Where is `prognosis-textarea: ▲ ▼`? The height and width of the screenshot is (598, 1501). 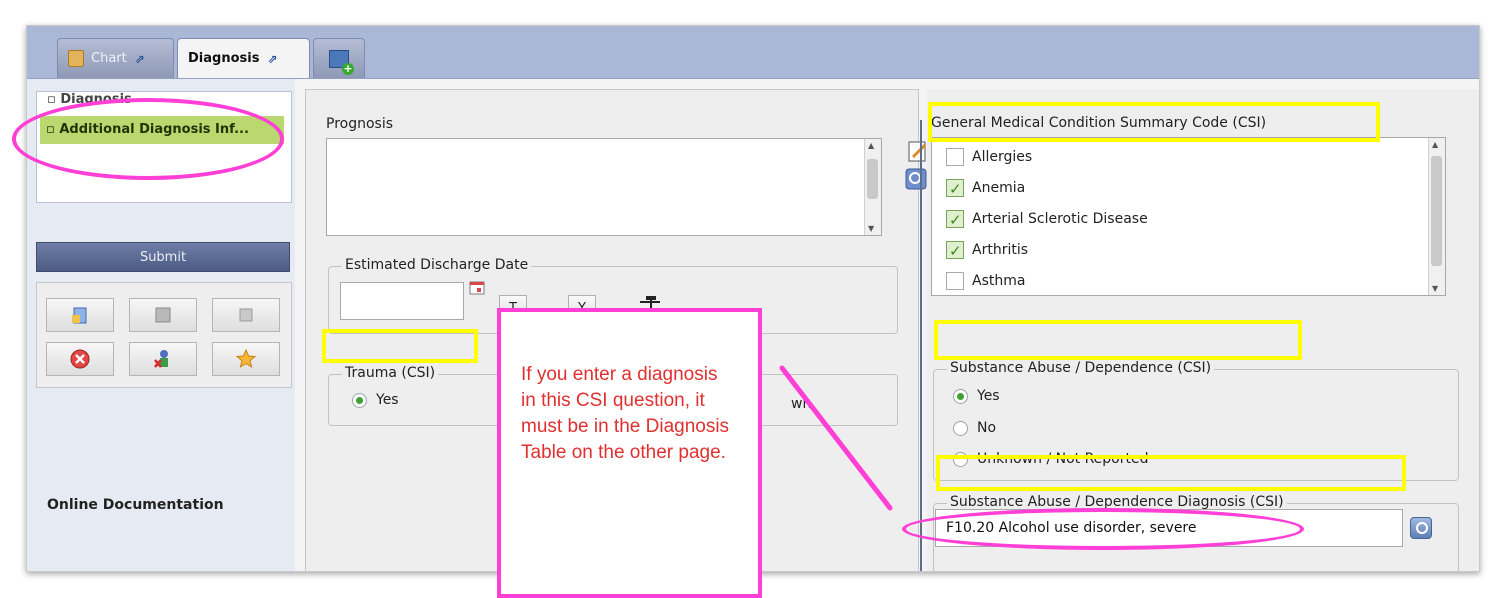 prognosis-textarea: ▲ ▼ is located at coordinates (604, 187).